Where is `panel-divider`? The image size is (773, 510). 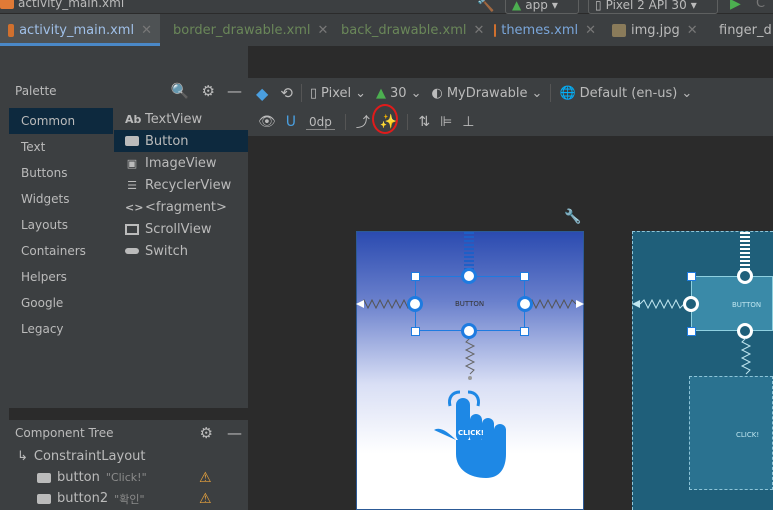
panel-divider is located at coordinates (128, 414).